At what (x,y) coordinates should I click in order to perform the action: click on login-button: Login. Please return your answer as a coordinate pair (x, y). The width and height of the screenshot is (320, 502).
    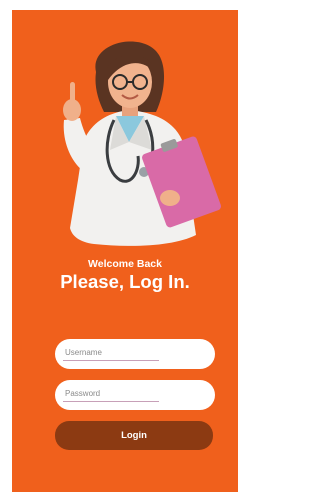
    Looking at the image, I should click on (134, 435).